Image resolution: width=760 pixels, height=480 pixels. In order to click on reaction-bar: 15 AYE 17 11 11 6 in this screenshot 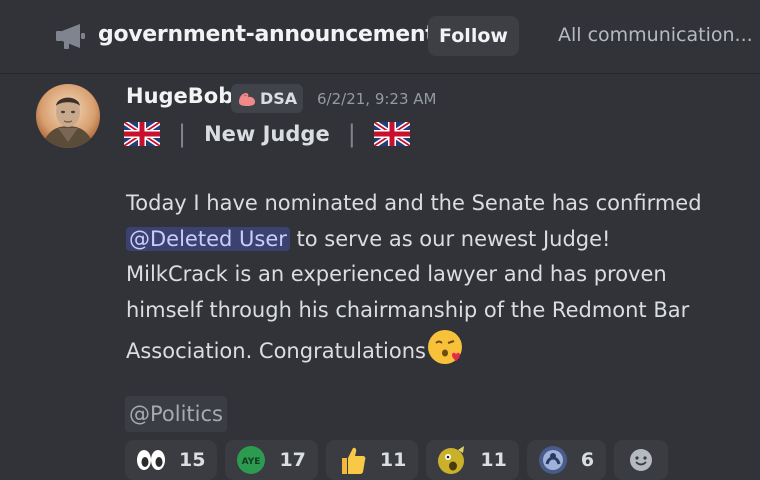, I will do `click(397, 460)`.